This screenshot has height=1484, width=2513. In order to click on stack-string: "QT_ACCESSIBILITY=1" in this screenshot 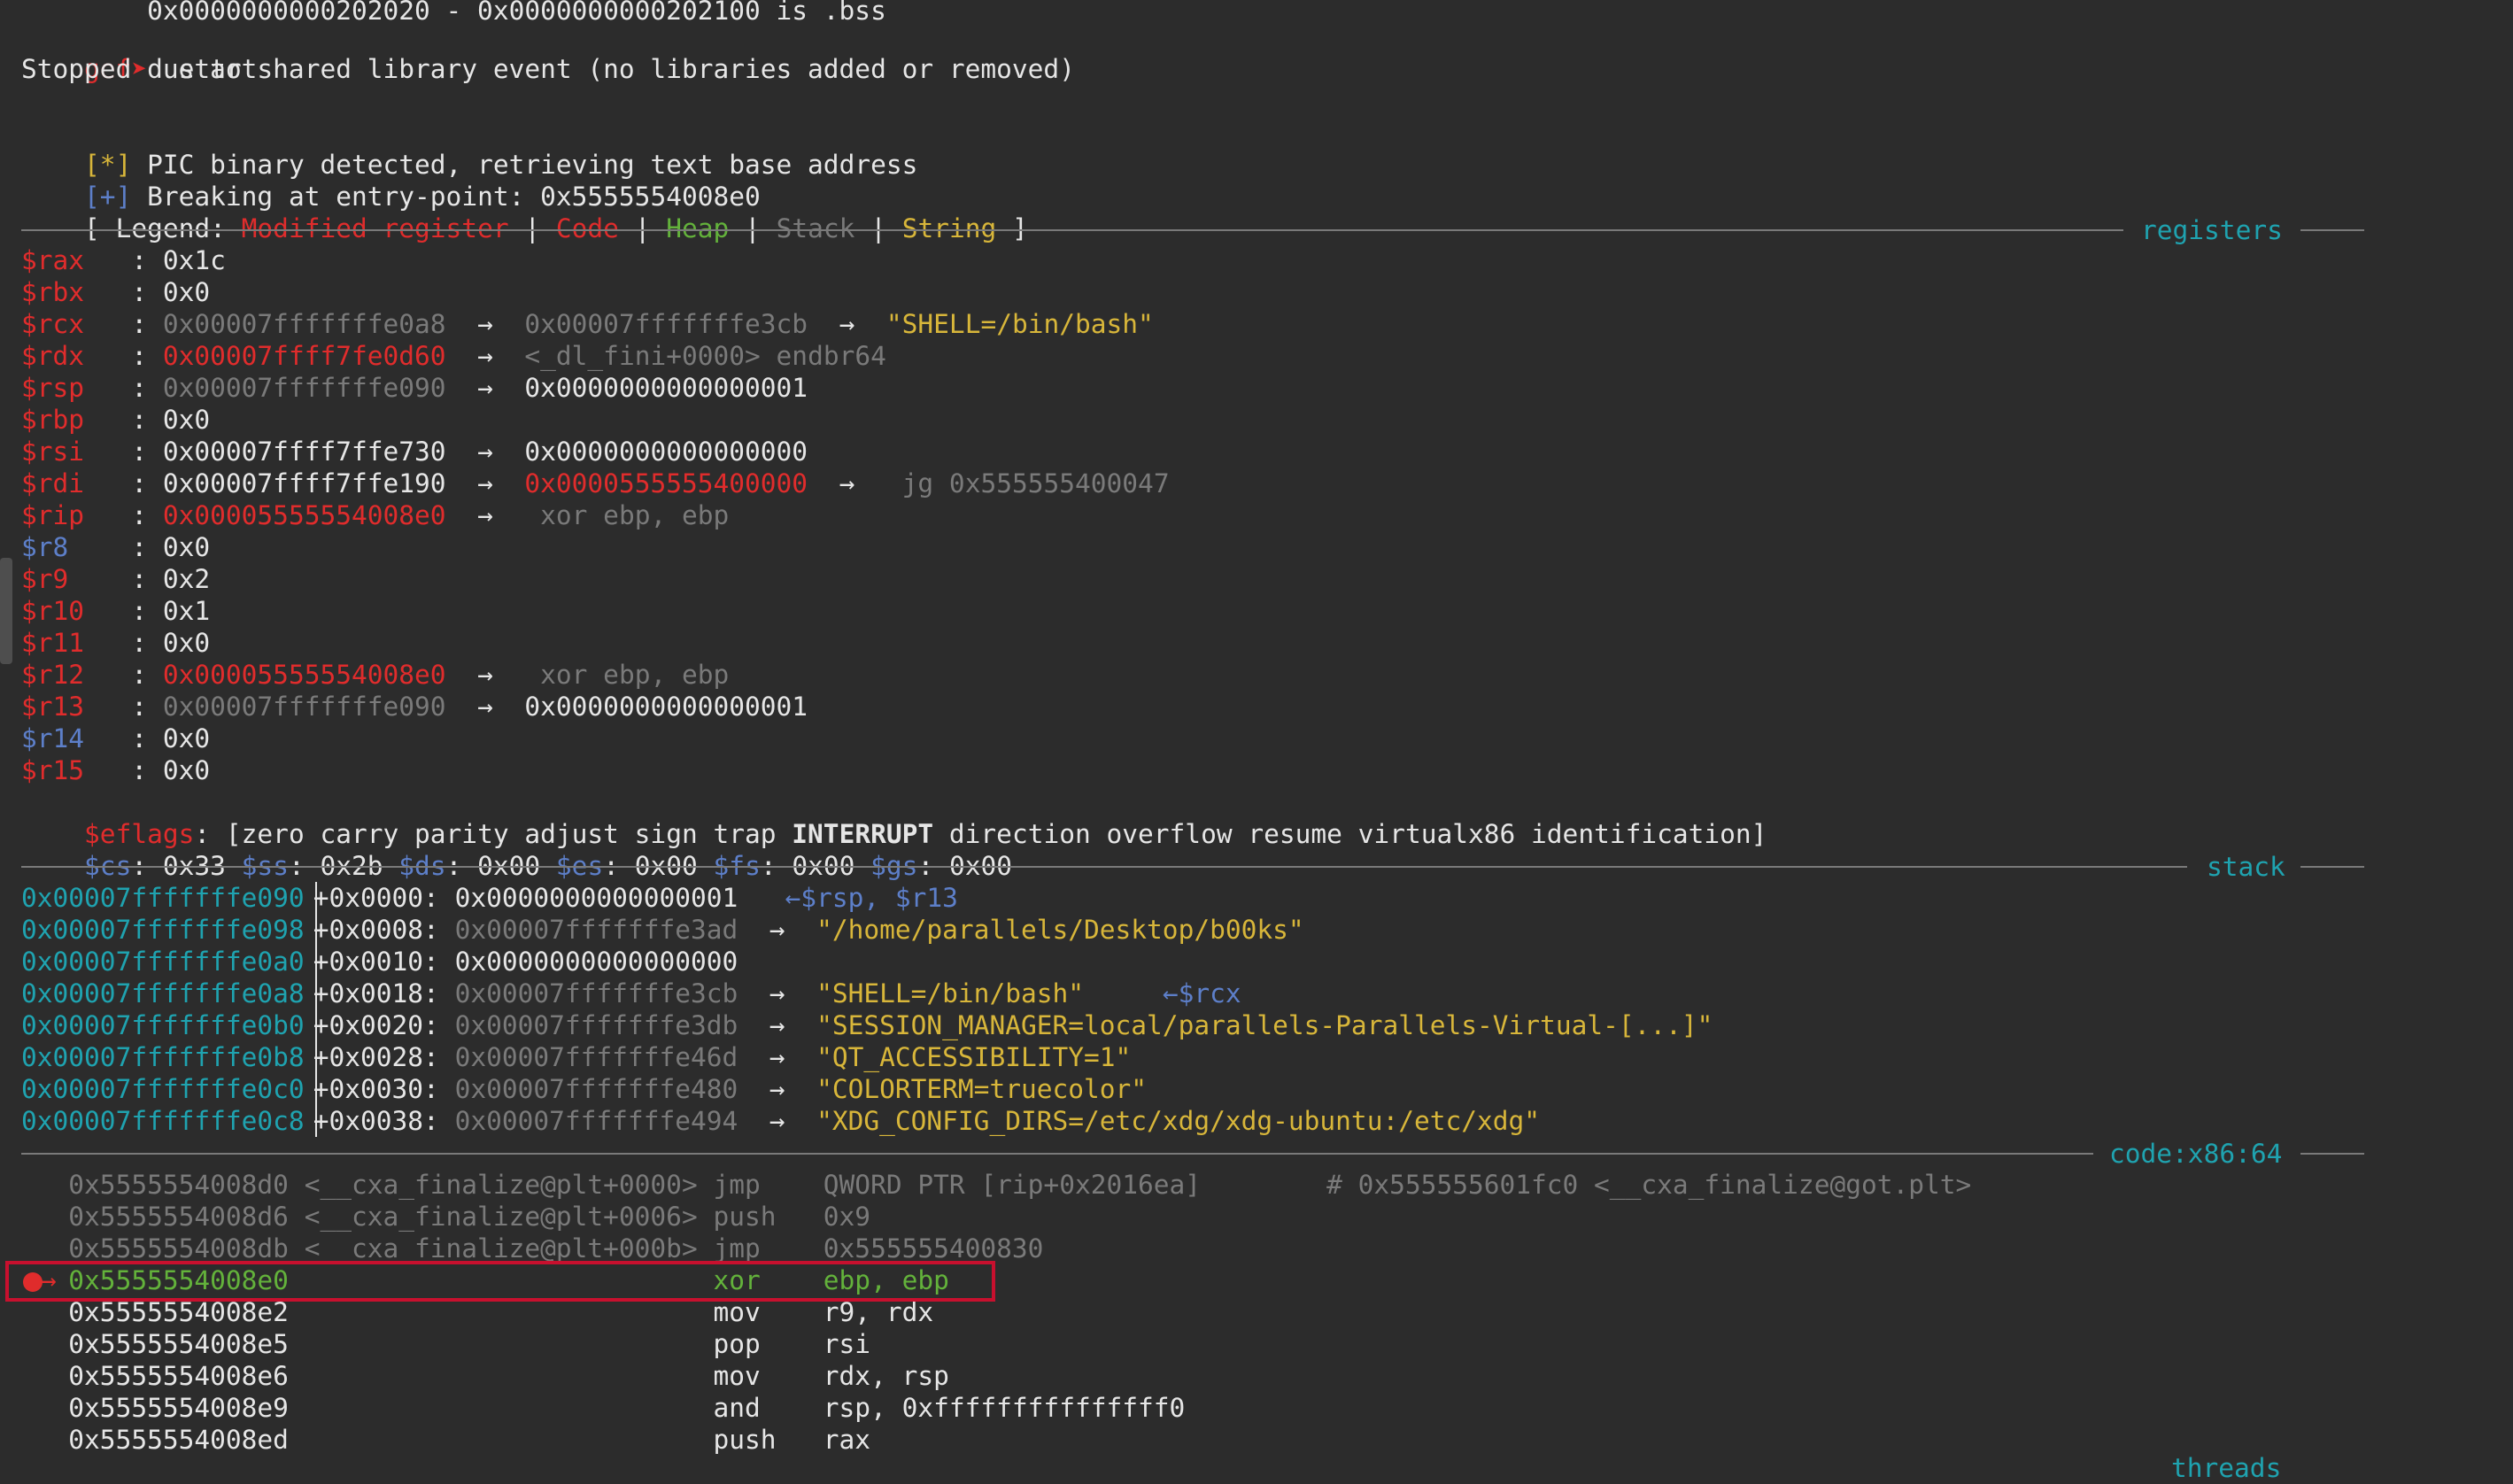, I will do `click(974, 1057)`.